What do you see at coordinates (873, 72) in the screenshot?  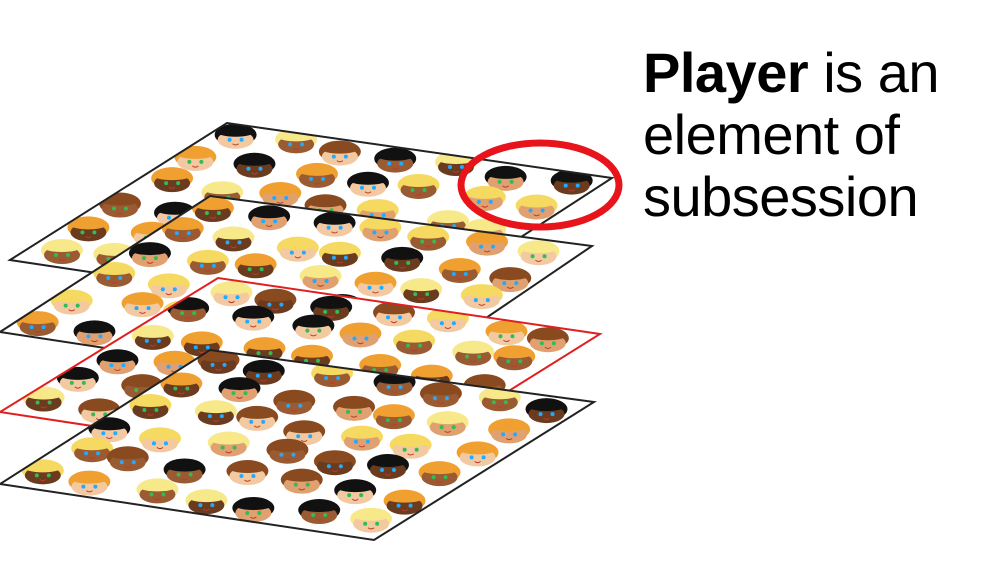 I see `caption-line-1-rest: is an` at bounding box center [873, 72].